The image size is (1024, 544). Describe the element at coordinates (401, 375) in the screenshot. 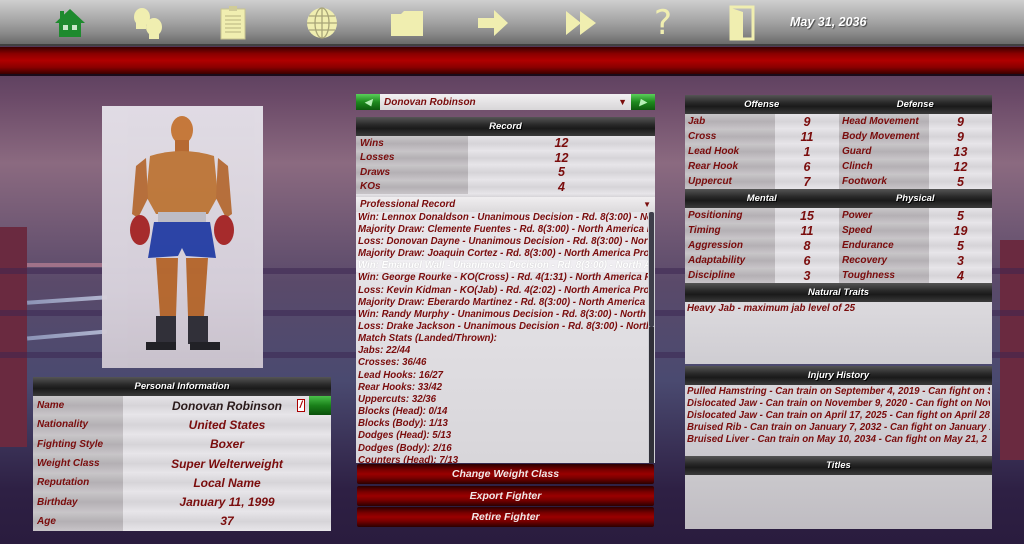

I see `match-stat-item: Lead Hooks: 16/27` at that location.